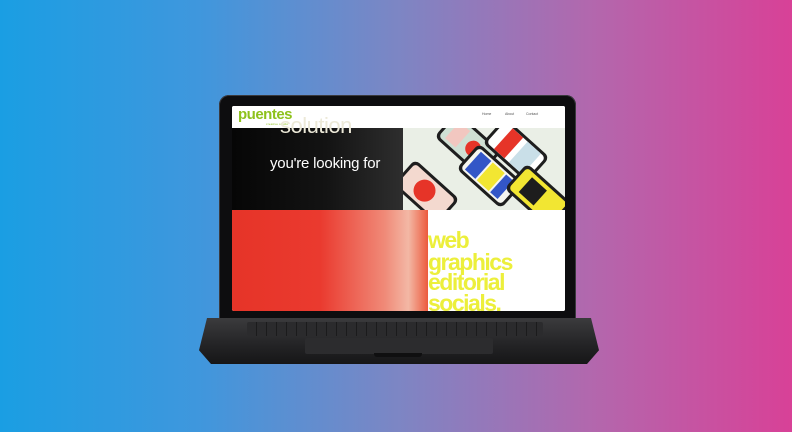  Describe the element at coordinates (325, 163) in the screenshot. I see `hero-tagline: you're looking for` at that location.